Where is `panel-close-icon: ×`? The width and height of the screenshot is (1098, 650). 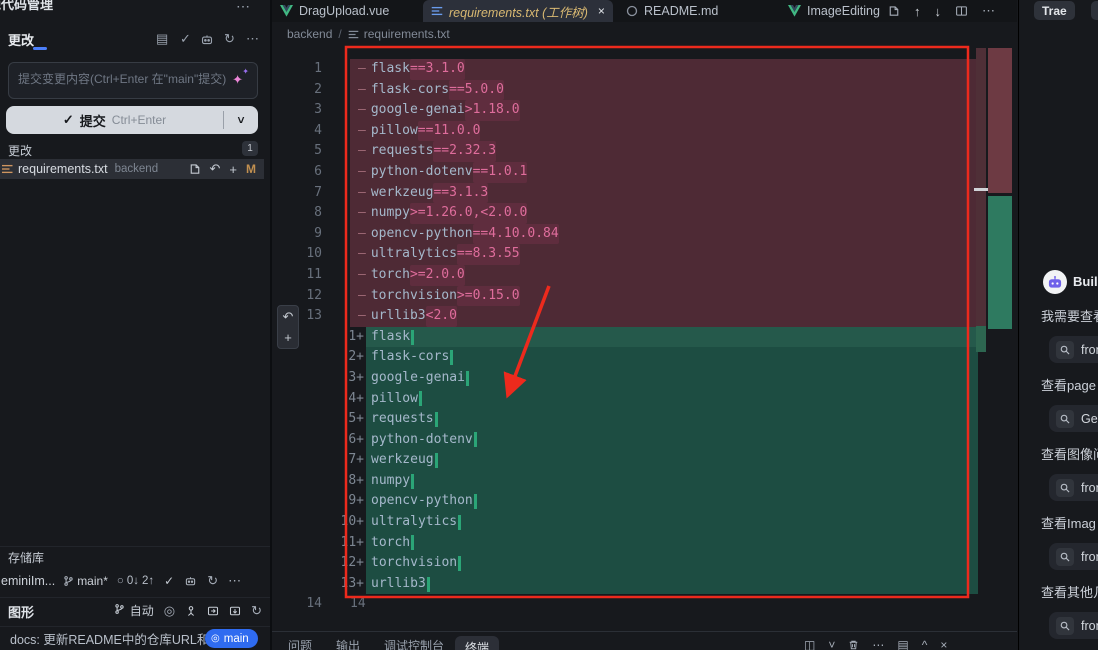
panel-close-icon: × is located at coordinates (943, 644).